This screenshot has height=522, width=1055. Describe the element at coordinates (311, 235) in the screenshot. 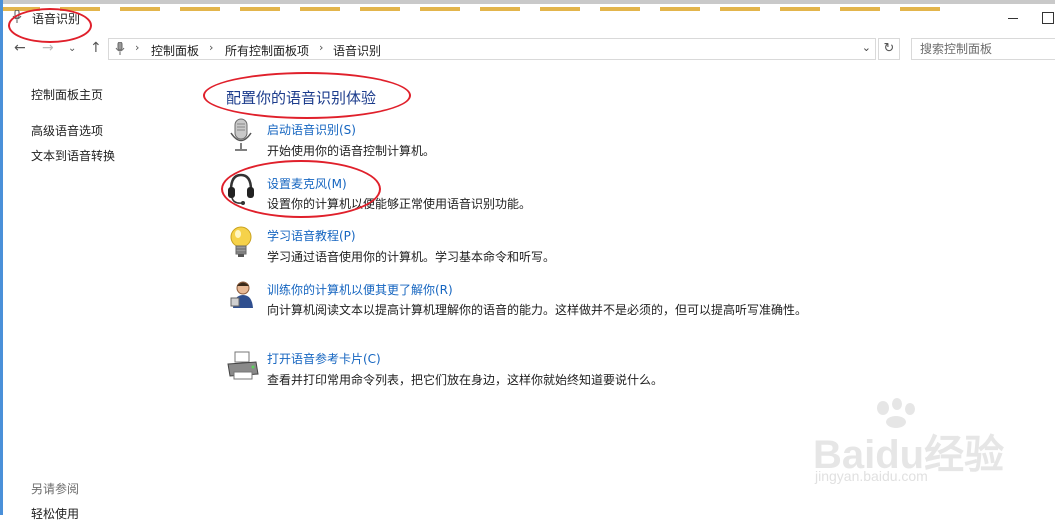

I see `speech-tutorial-link: 学习语音教程(P)` at that location.